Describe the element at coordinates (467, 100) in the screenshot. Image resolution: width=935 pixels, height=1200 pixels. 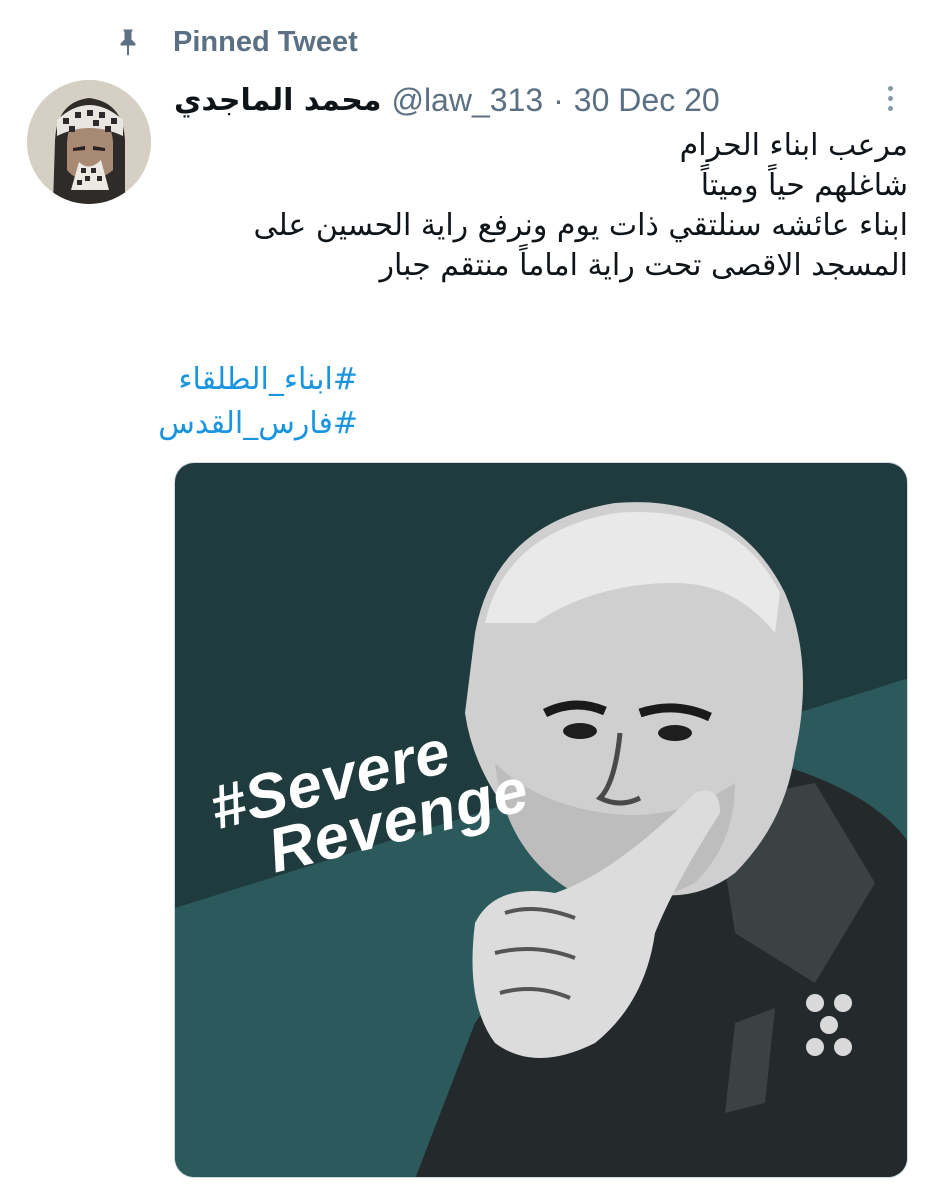
I see `user-handle: @law_313` at that location.